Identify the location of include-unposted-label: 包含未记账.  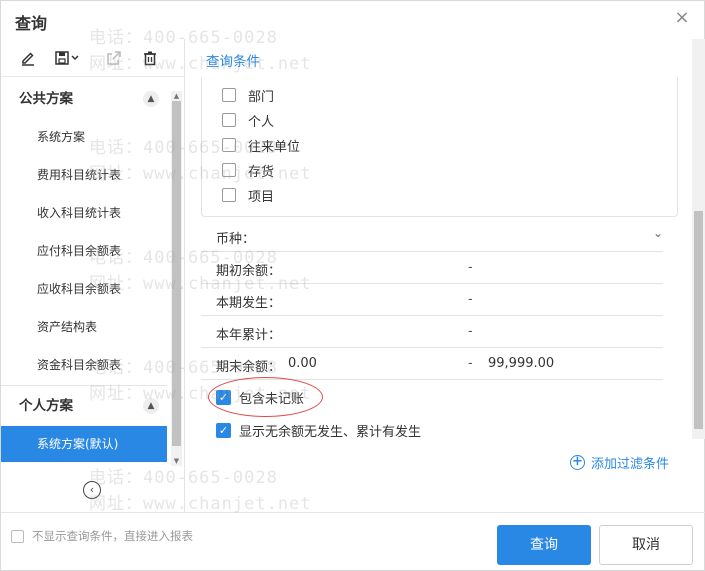
(272, 399).